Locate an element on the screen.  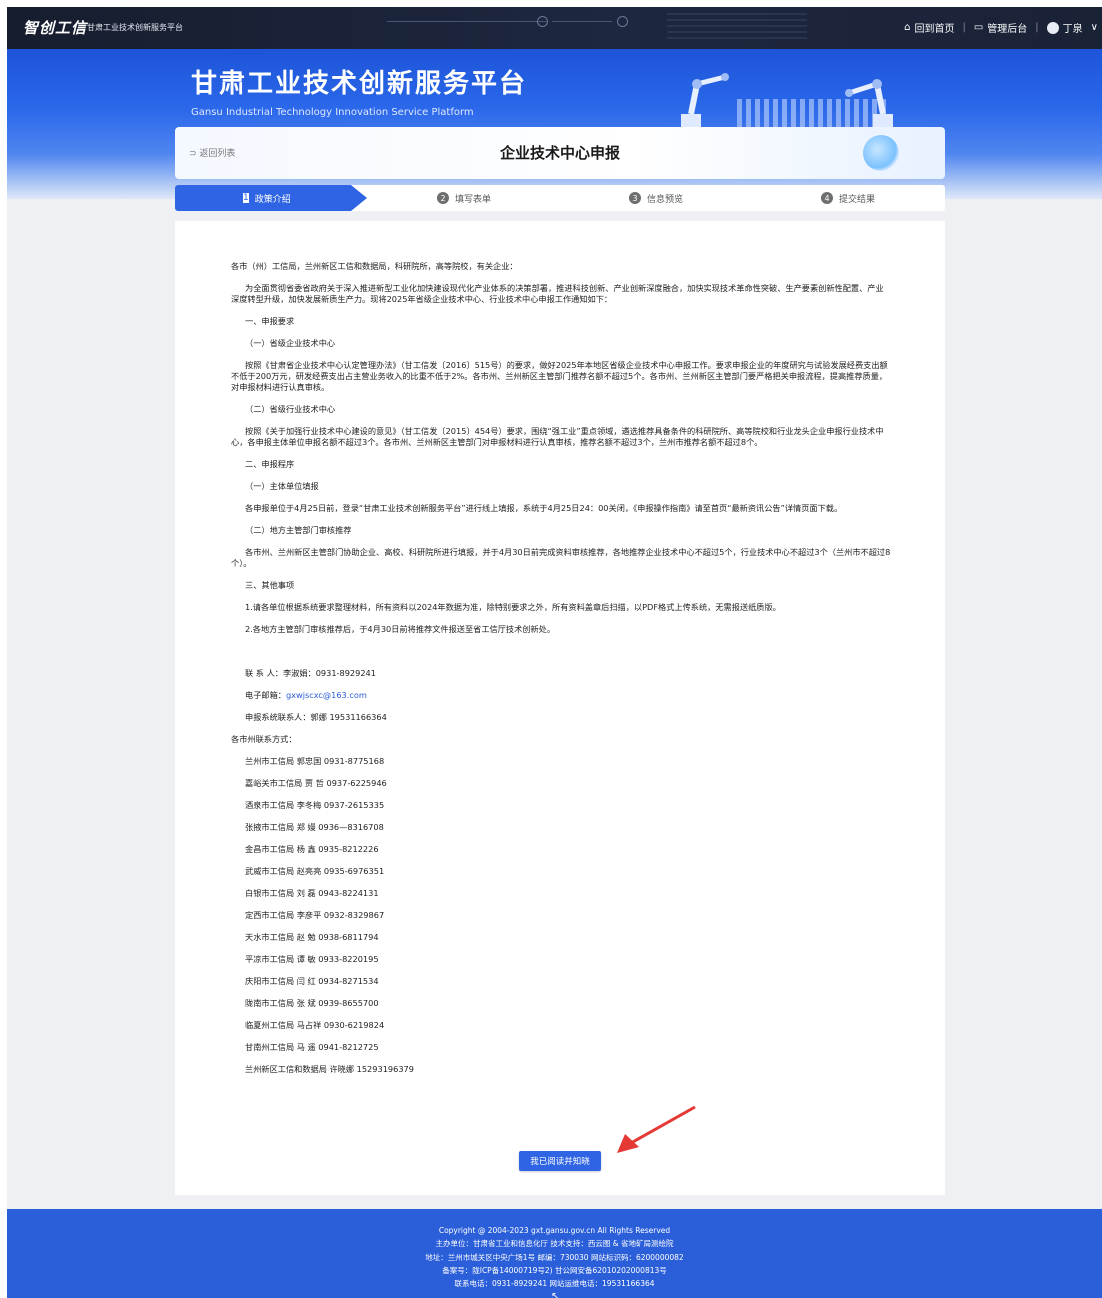
step-1-active: 1 政策介绍 is located at coordinates (271, 198).